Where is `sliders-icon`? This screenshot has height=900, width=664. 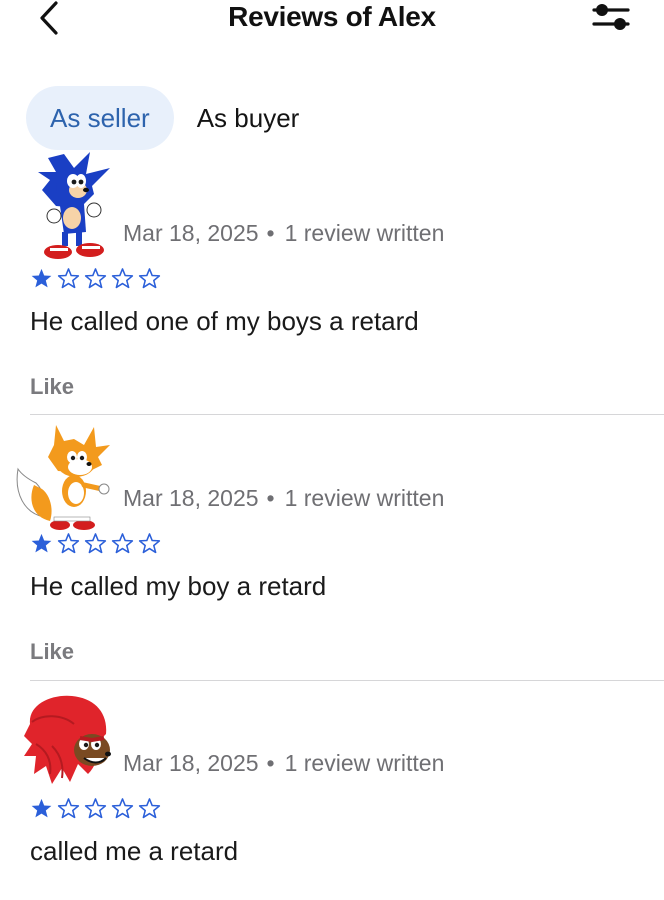 sliders-icon is located at coordinates (611, 17).